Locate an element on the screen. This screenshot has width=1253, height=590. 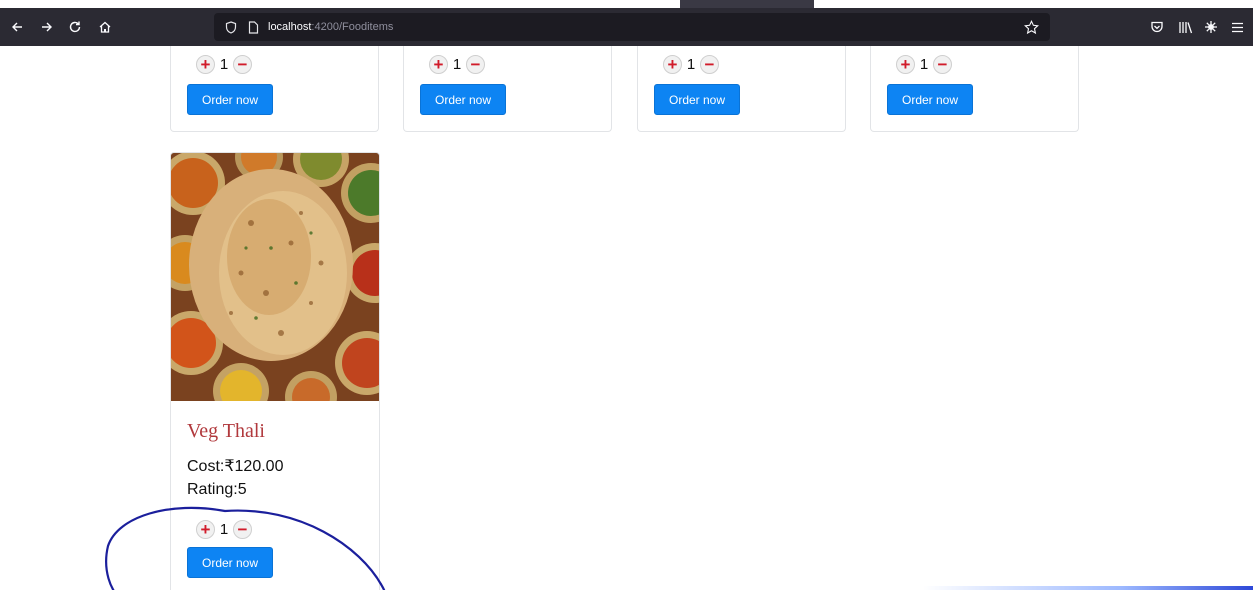
home-icon is located at coordinates (105, 27).